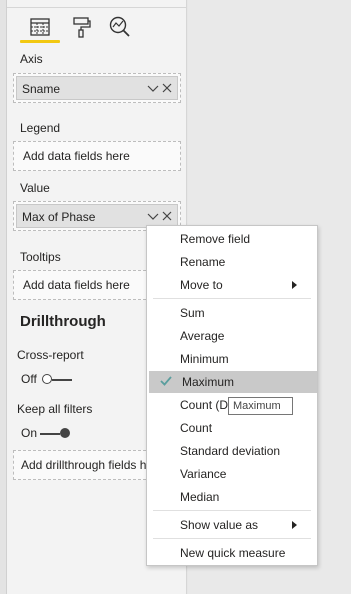 The width and height of the screenshot is (351, 594). I want to click on menu-item-variance: Variance, so click(232, 474).